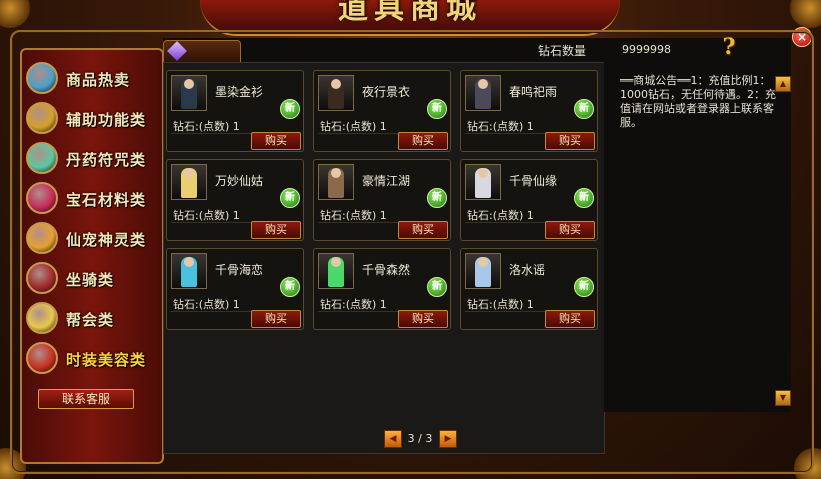 This screenshot has width=821, height=479. What do you see at coordinates (98, 80) in the screenshot?
I see `sidebar-item-label: 商品热卖` at bounding box center [98, 80].